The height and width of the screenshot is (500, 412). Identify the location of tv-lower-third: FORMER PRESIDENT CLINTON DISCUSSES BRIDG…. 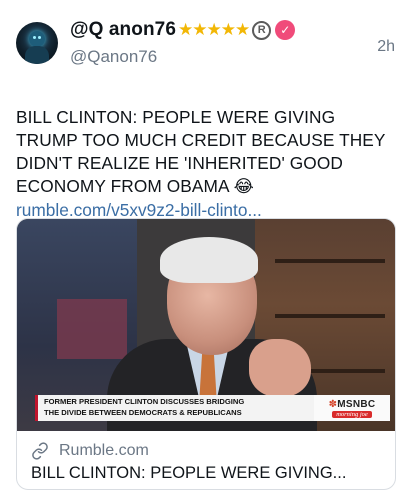
(212, 408).